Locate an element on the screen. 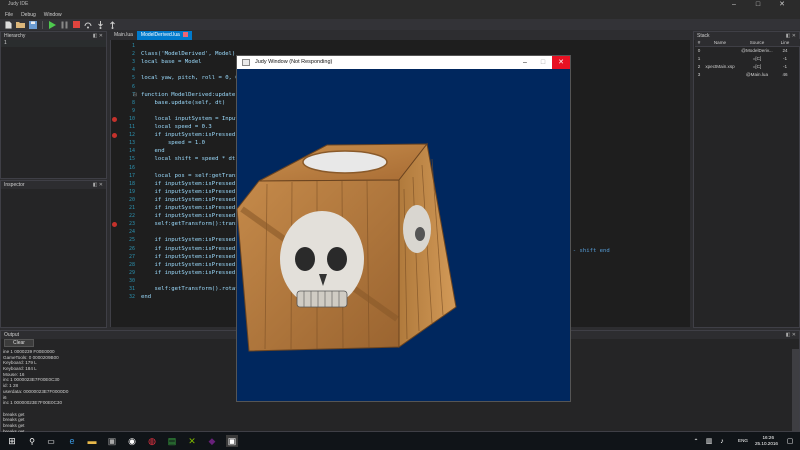 This screenshot has width=800, height=450. line-number: 4 is located at coordinates (133, 70).